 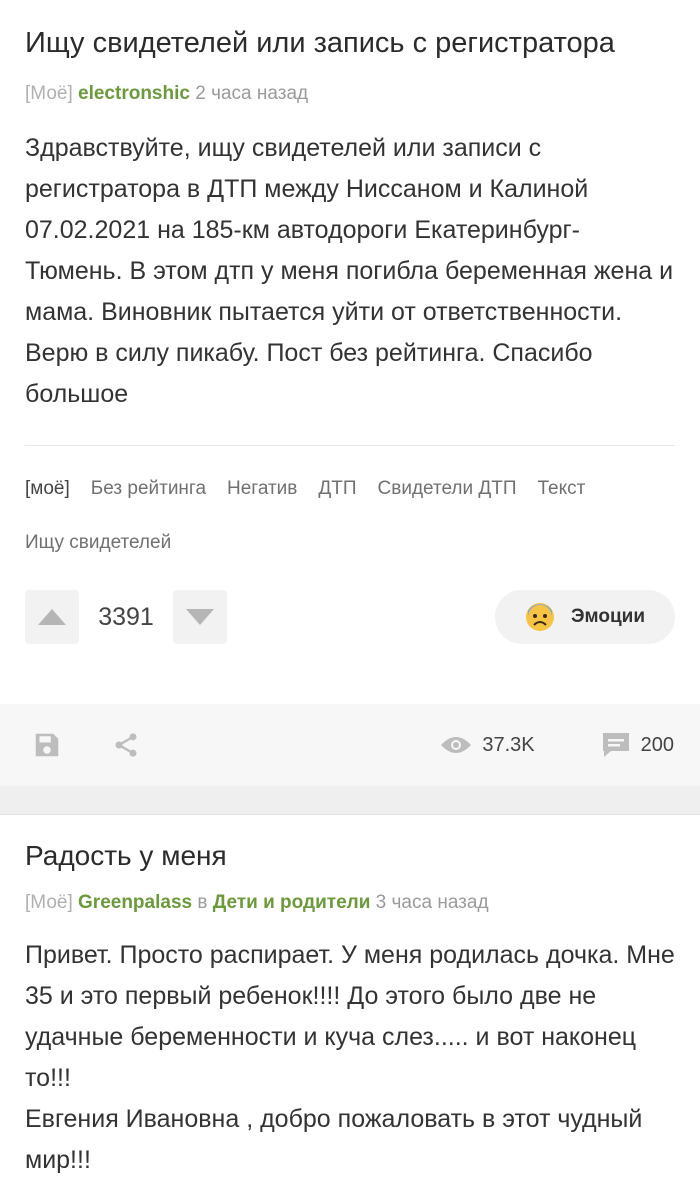 What do you see at coordinates (202, 902) in the screenshot?
I see `meta-in: в` at bounding box center [202, 902].